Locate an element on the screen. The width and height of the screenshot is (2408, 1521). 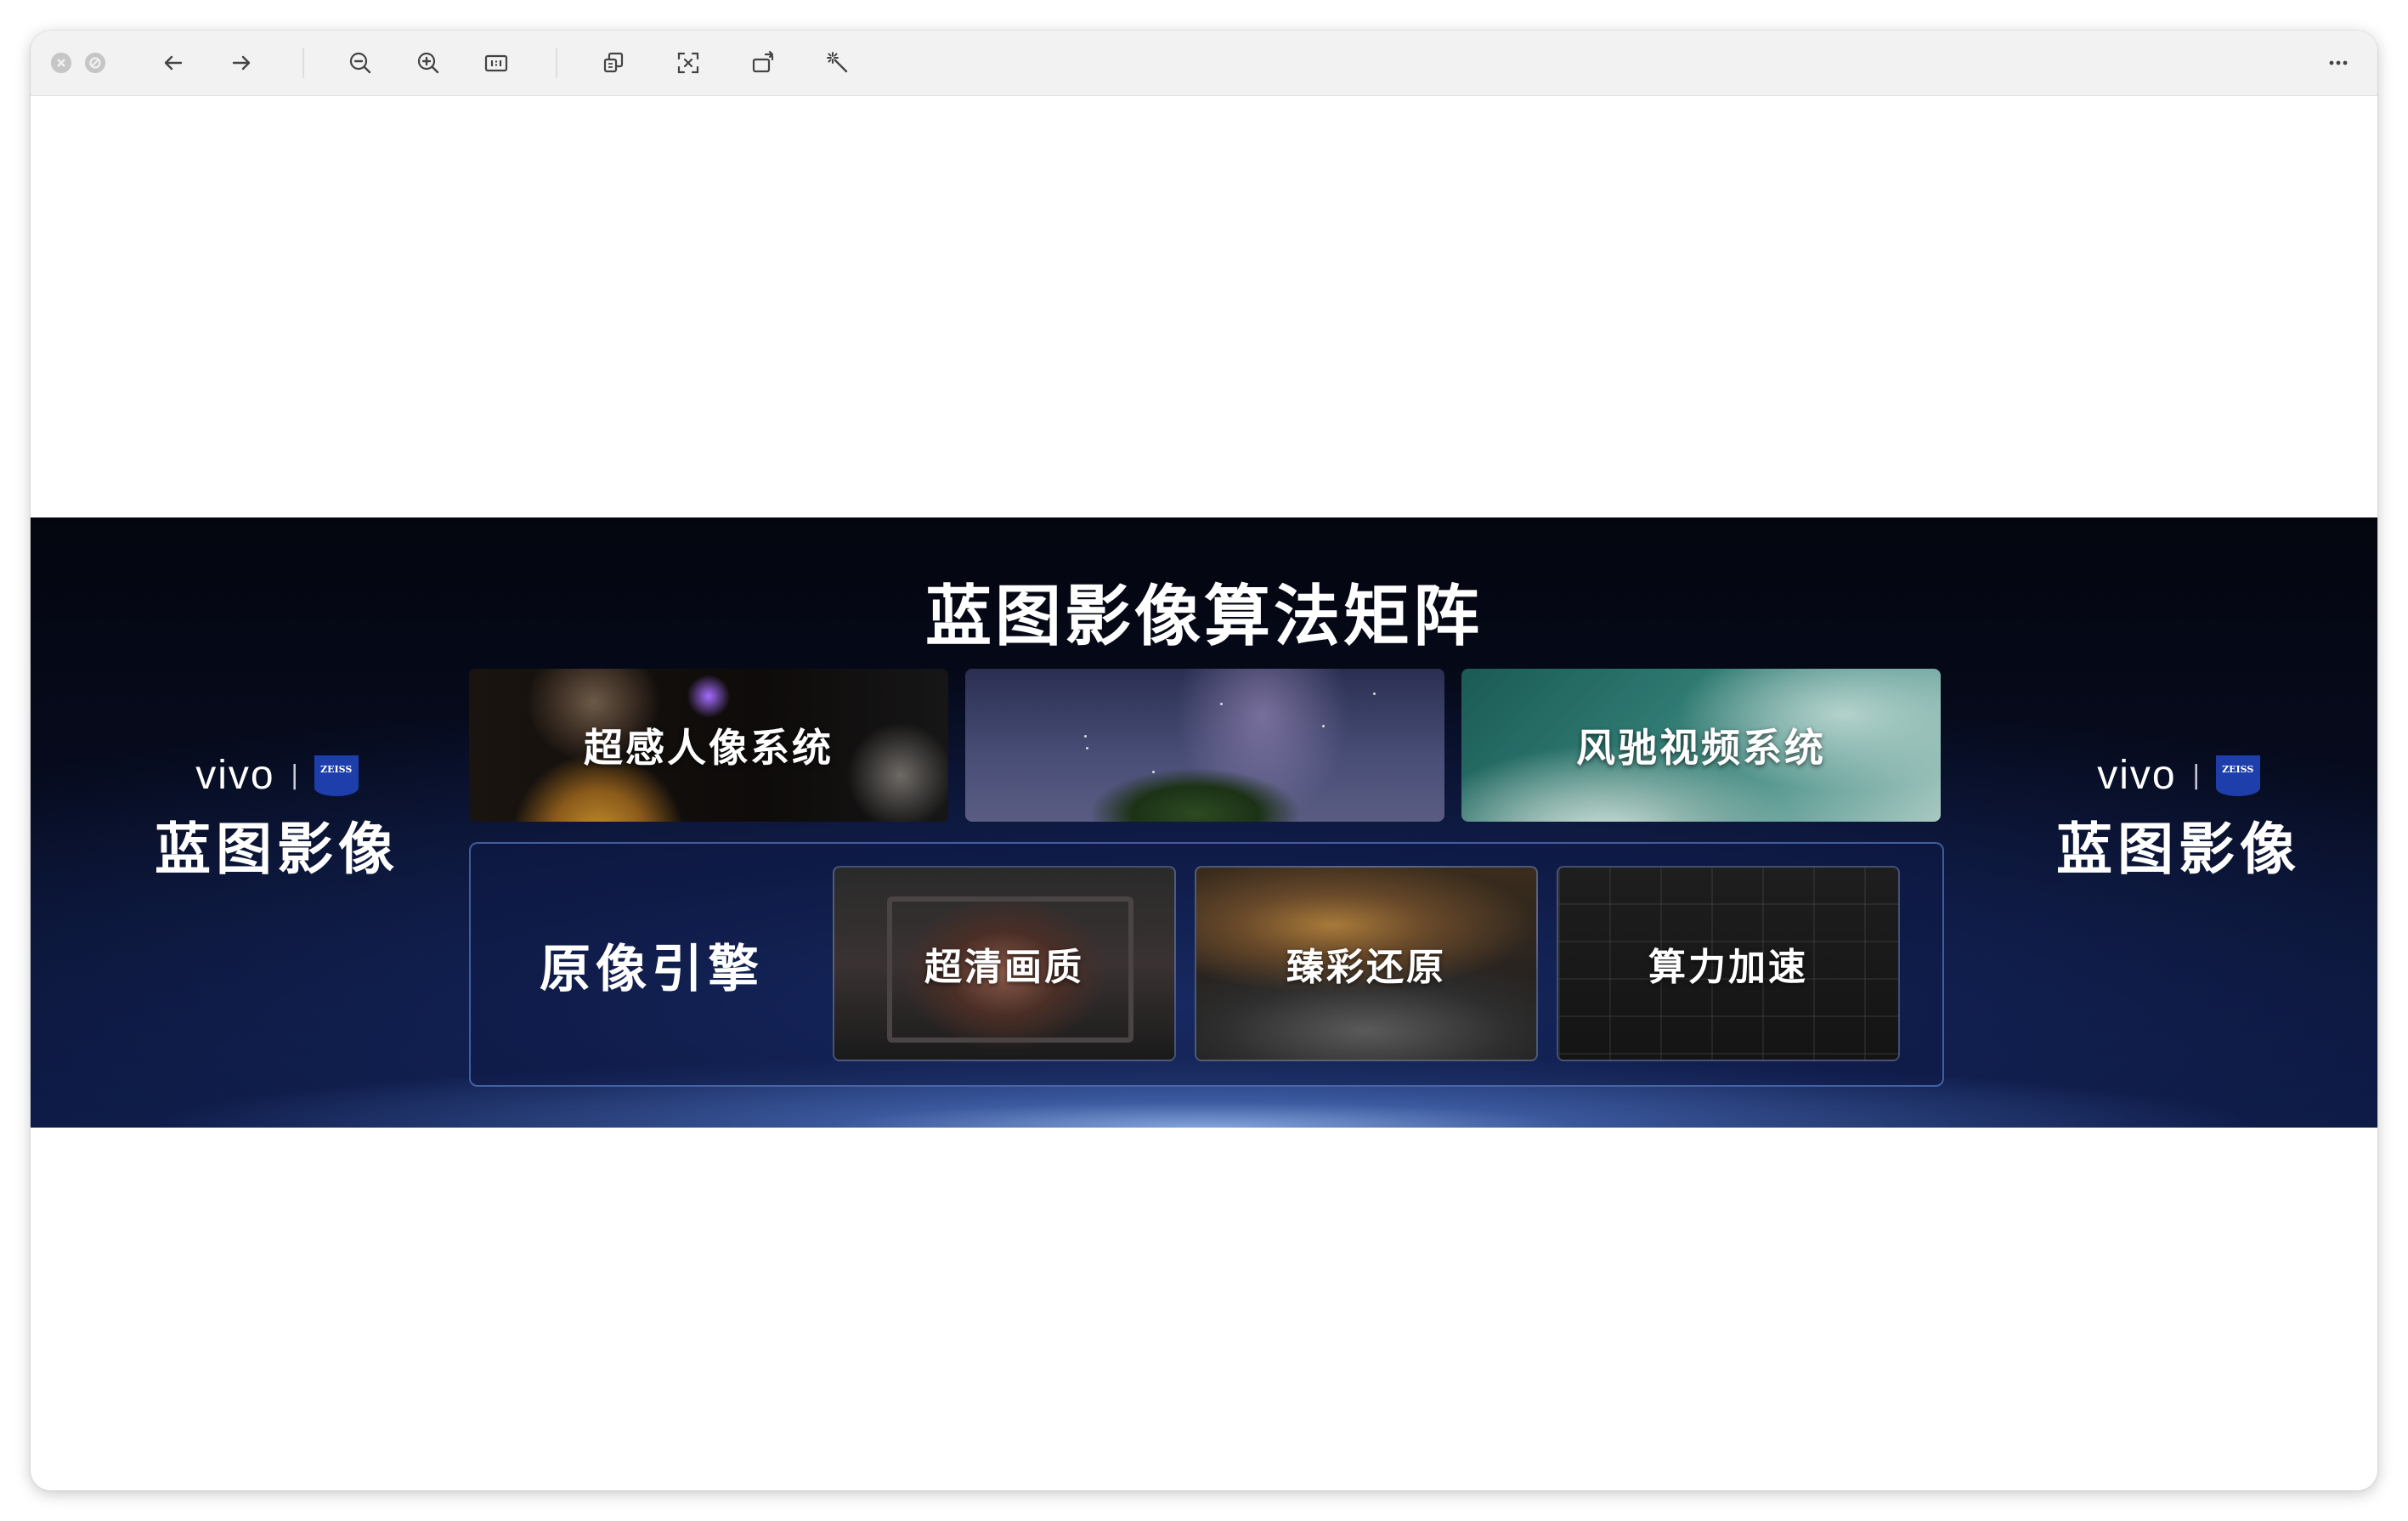
engine-panel: 原像引擎 超清画质 臻彩还原 算力加速 is located at coordinates (1206, 965).